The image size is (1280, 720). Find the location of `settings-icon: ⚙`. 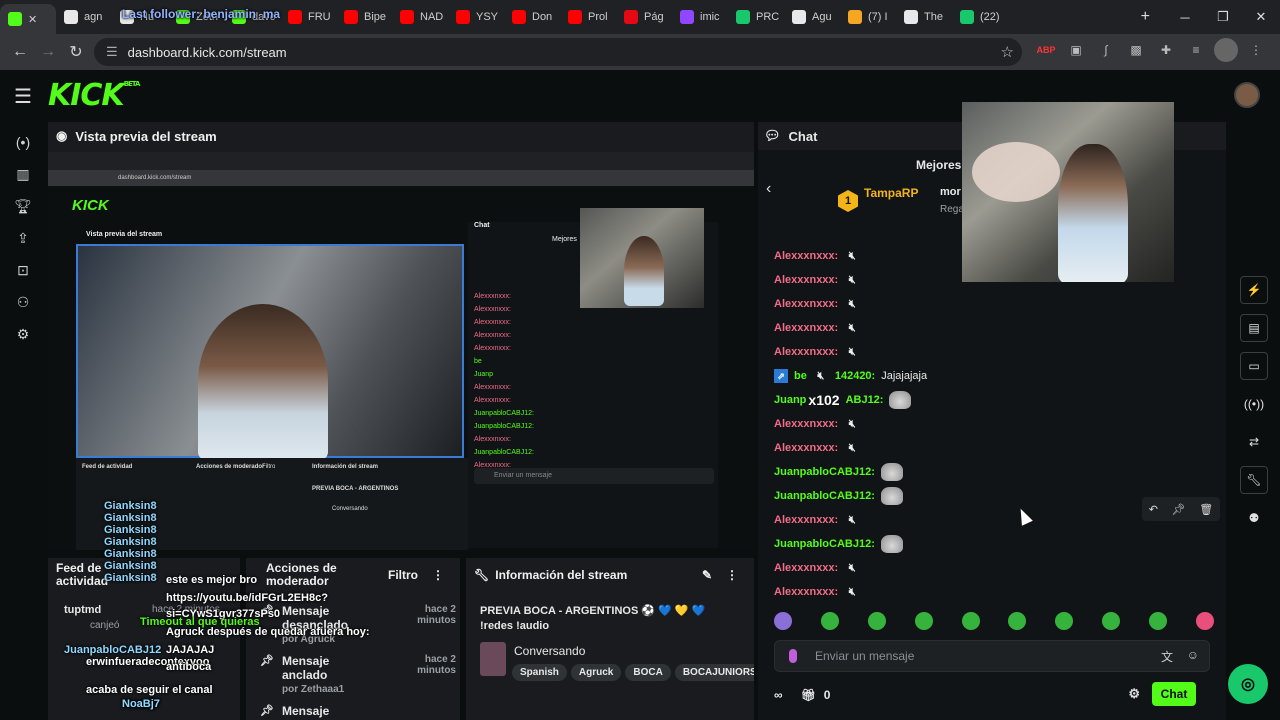

settings-icon: ⚙ is located at coordinates (23, 334).